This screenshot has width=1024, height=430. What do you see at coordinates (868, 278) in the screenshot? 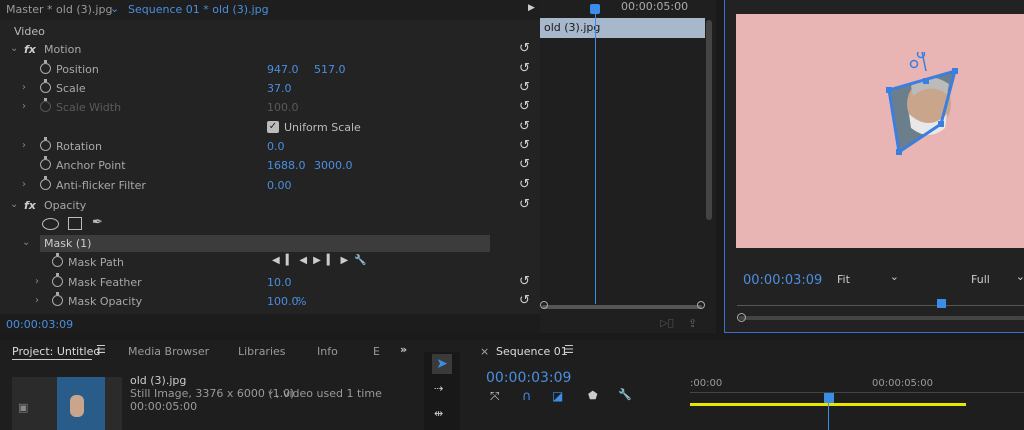
I see `fit-dropdown: Fit ⌄` at bounding box center [868, 278].